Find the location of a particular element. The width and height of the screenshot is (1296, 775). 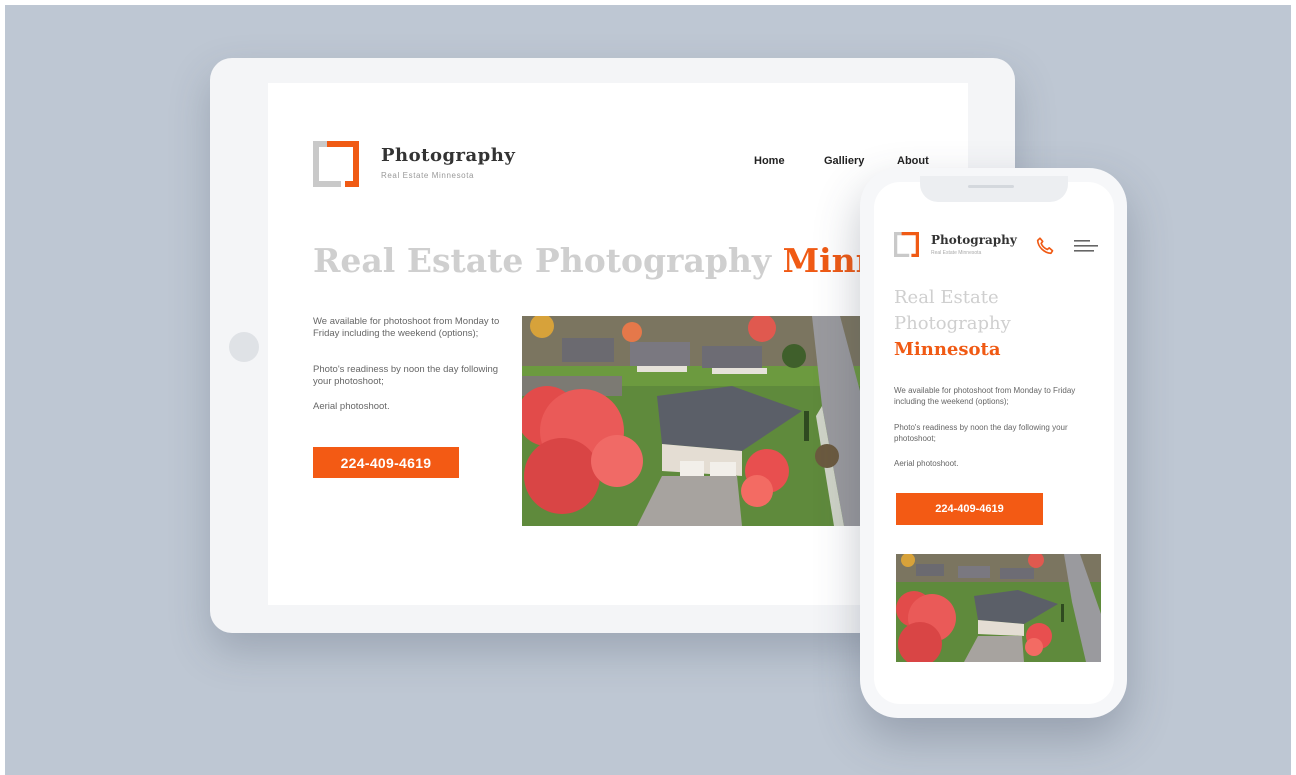

mobile-hero-headline: Real Estate Photography Minnesota is located at coordinates (952, 324).